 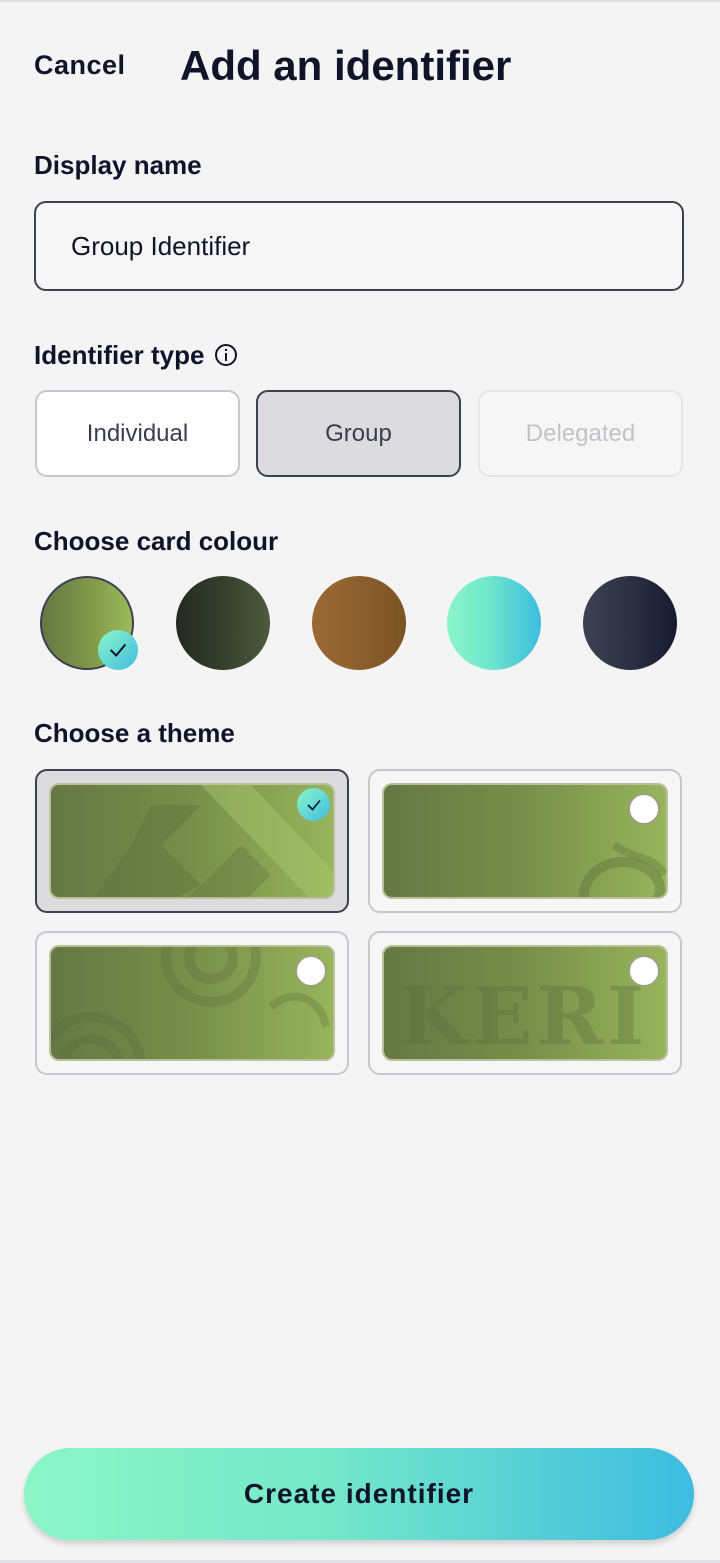 What do you see at coordinates (359, 1494) in the screenshot?
I see `create-identifier-button: Create identifier` at bounding box center [359, 1494].